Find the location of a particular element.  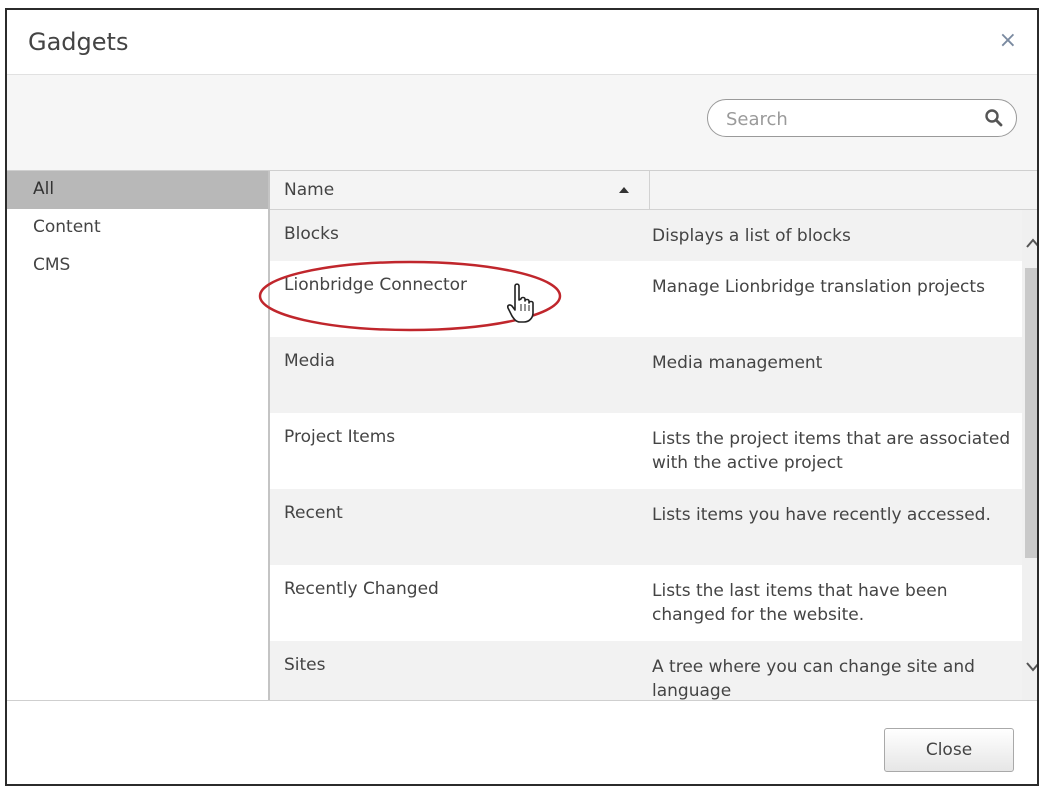

gadget-description: Lists items you have recently accessed. is located at coordinates (821, 515).